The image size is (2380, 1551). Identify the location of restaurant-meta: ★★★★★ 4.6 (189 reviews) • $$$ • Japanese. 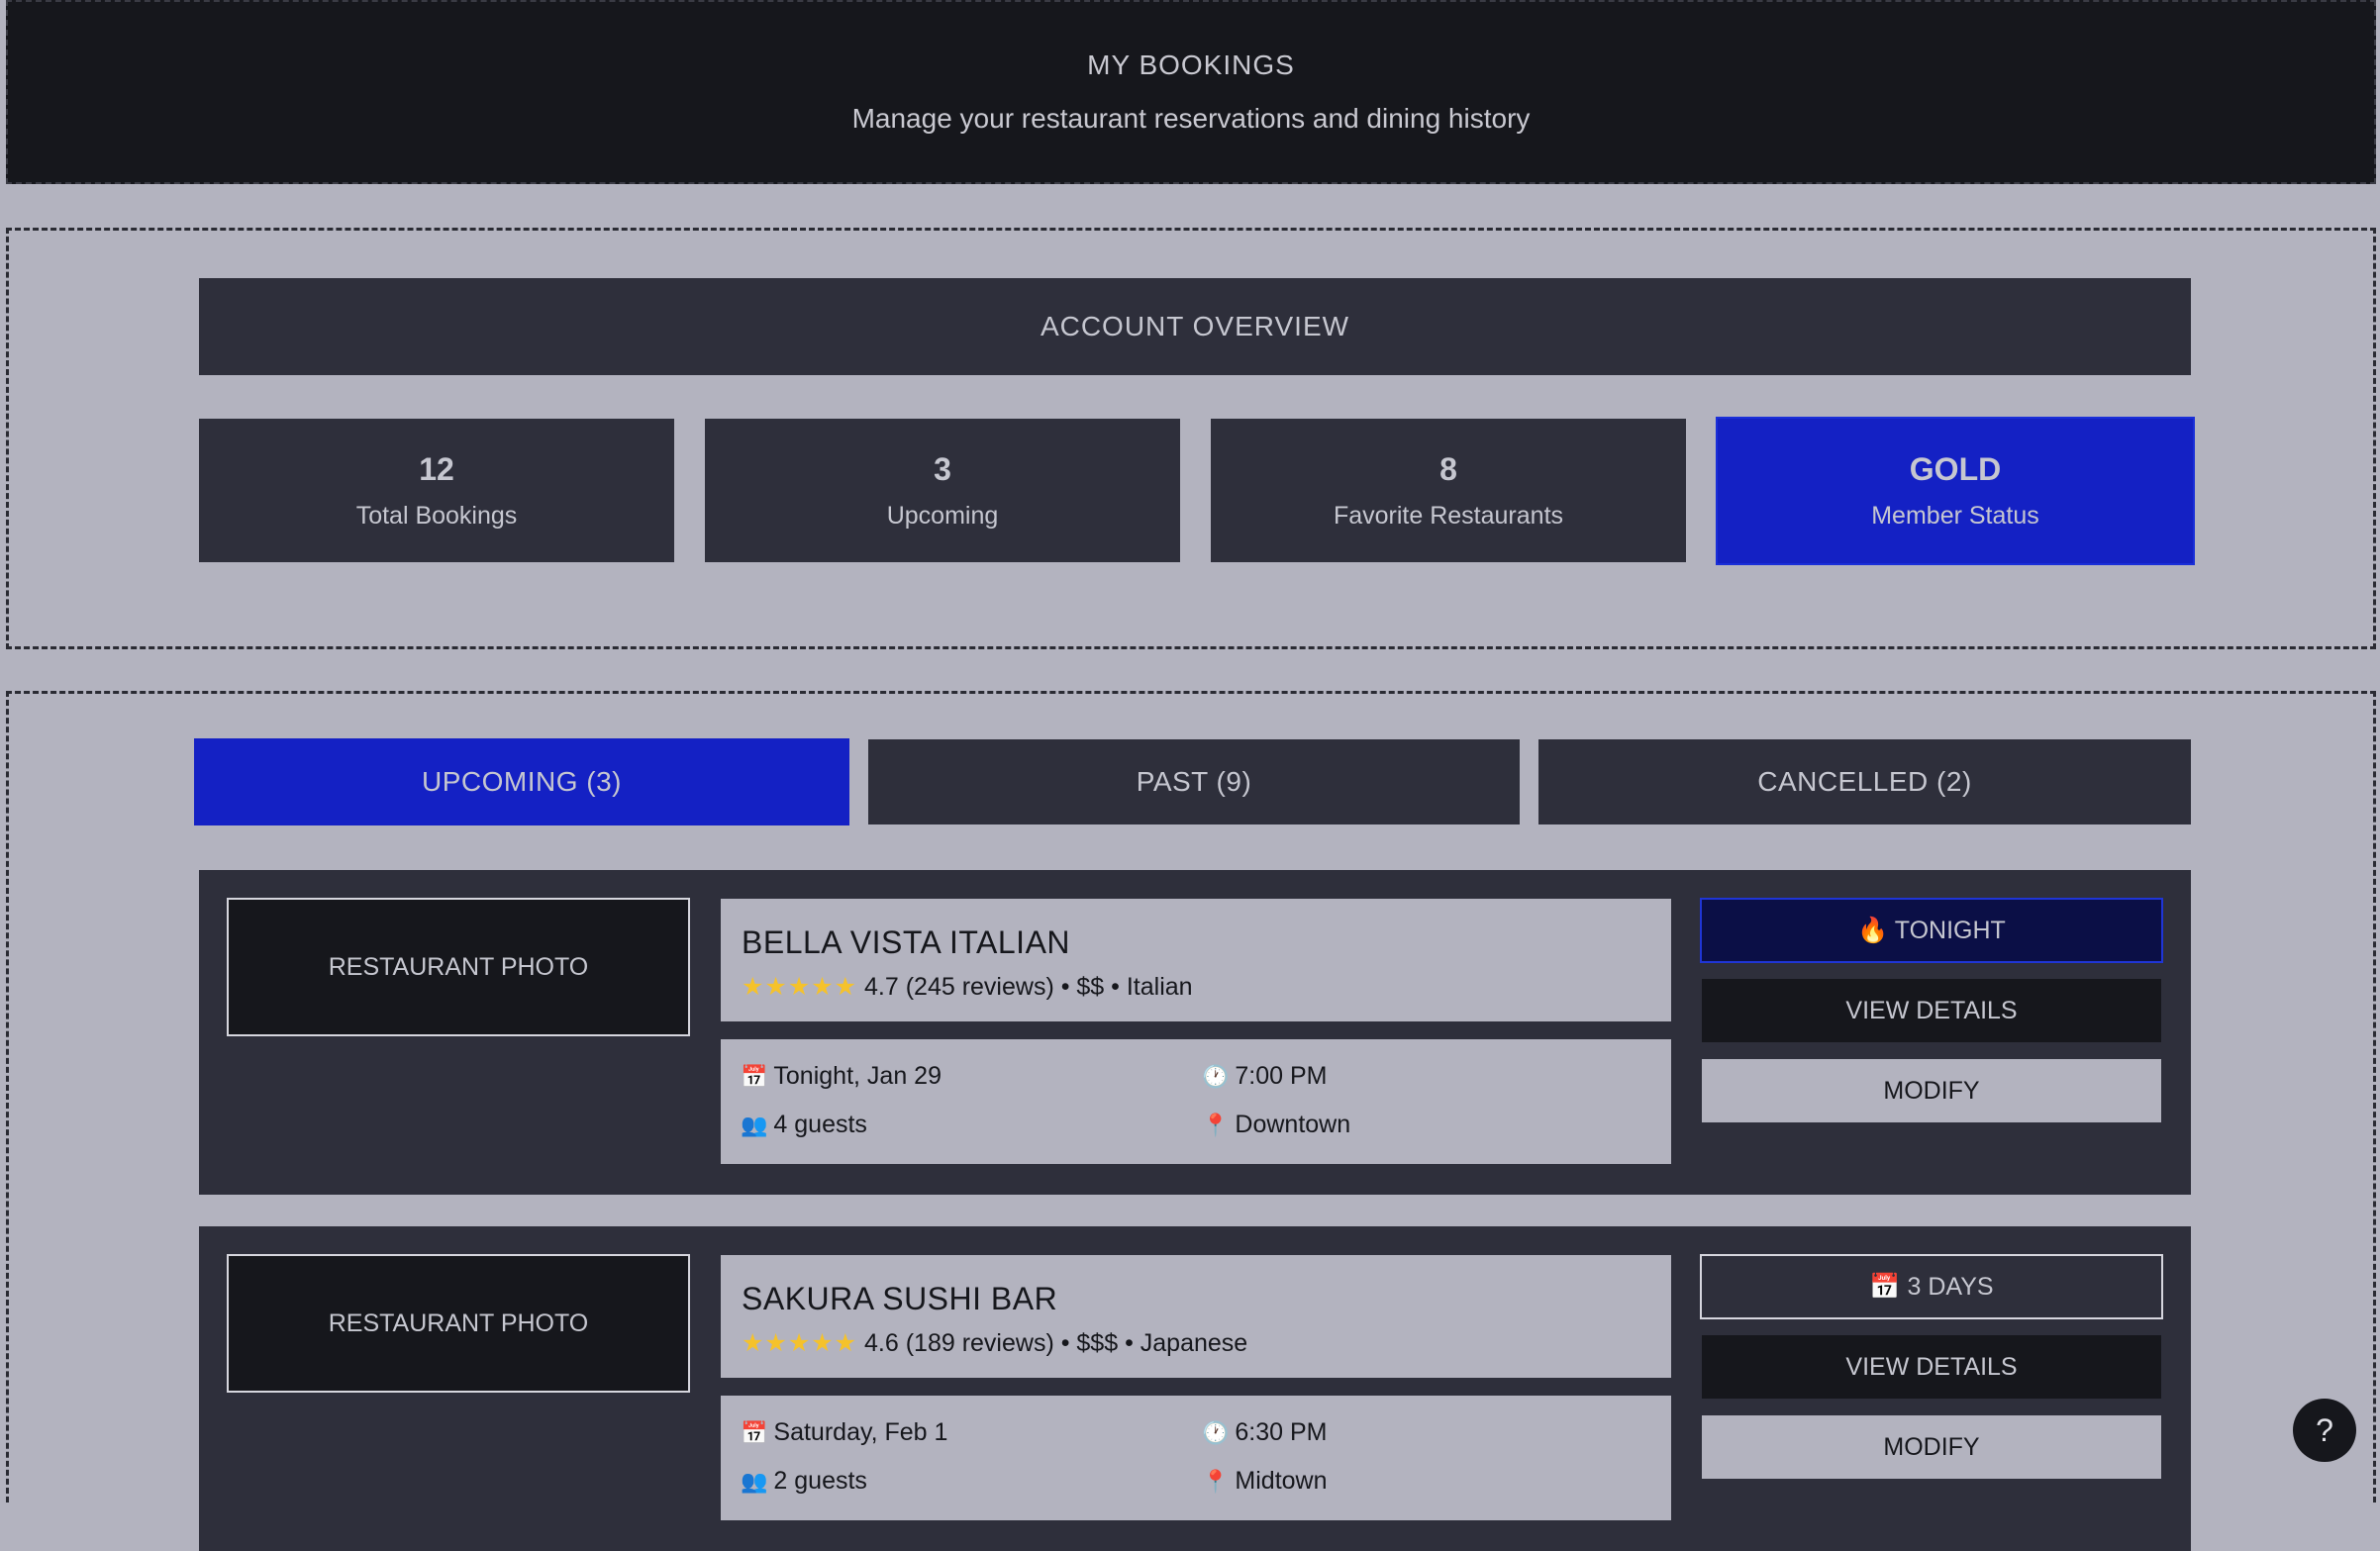
(994, 1343).